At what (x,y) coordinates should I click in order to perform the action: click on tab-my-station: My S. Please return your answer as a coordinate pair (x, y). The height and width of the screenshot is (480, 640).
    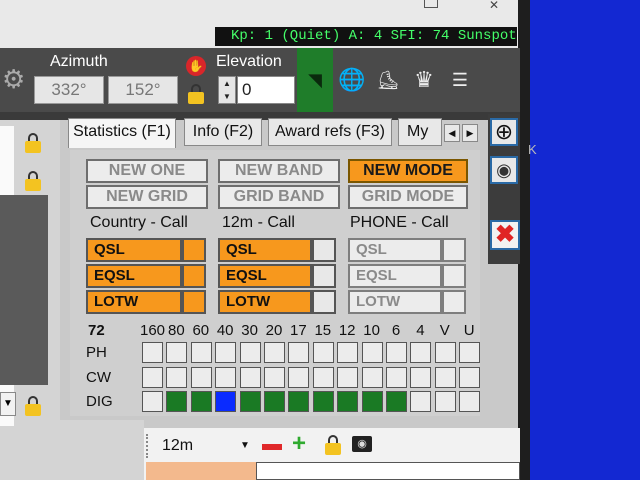
    Looking at the image, I should click on (420, 132).